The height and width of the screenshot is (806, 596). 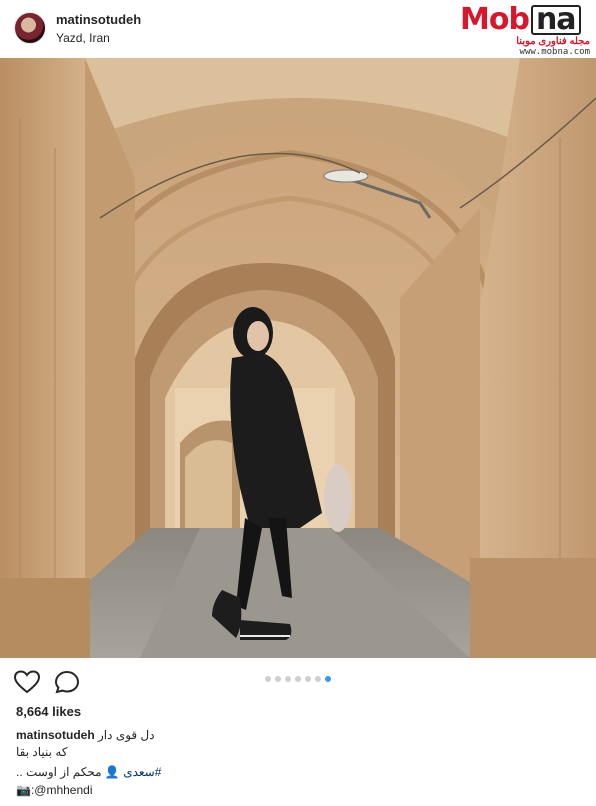 I want to click on likes-count: 8,664 likes, so click(x=48, y=711).